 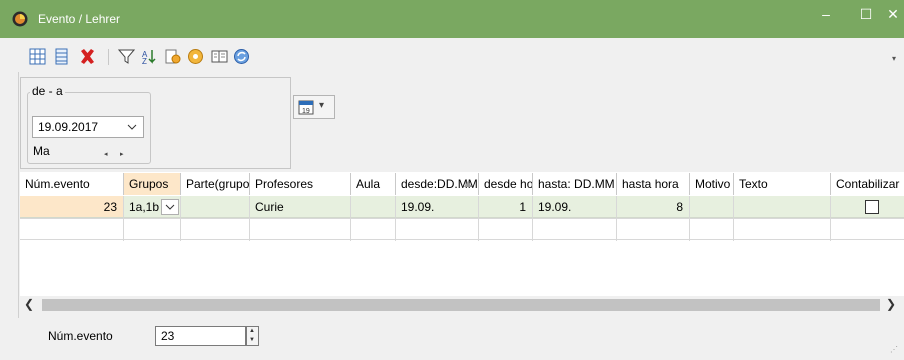 I want to click on date-picker: 19.09.2017, so click(x=88, y=127).